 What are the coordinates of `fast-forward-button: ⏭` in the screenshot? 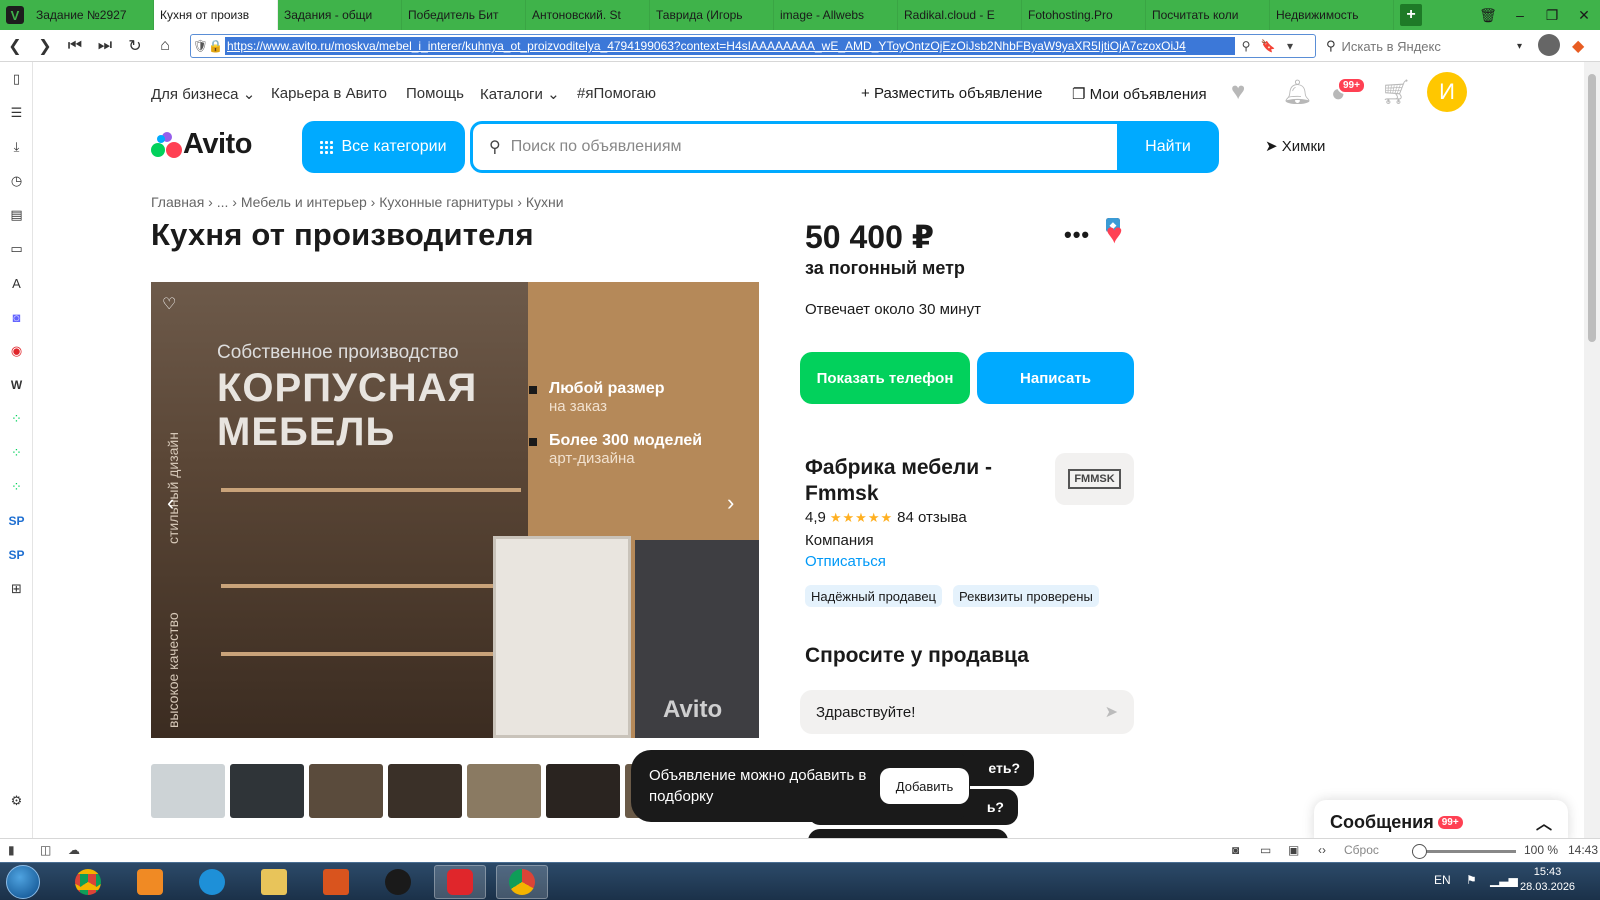 It's located at (105, 46).